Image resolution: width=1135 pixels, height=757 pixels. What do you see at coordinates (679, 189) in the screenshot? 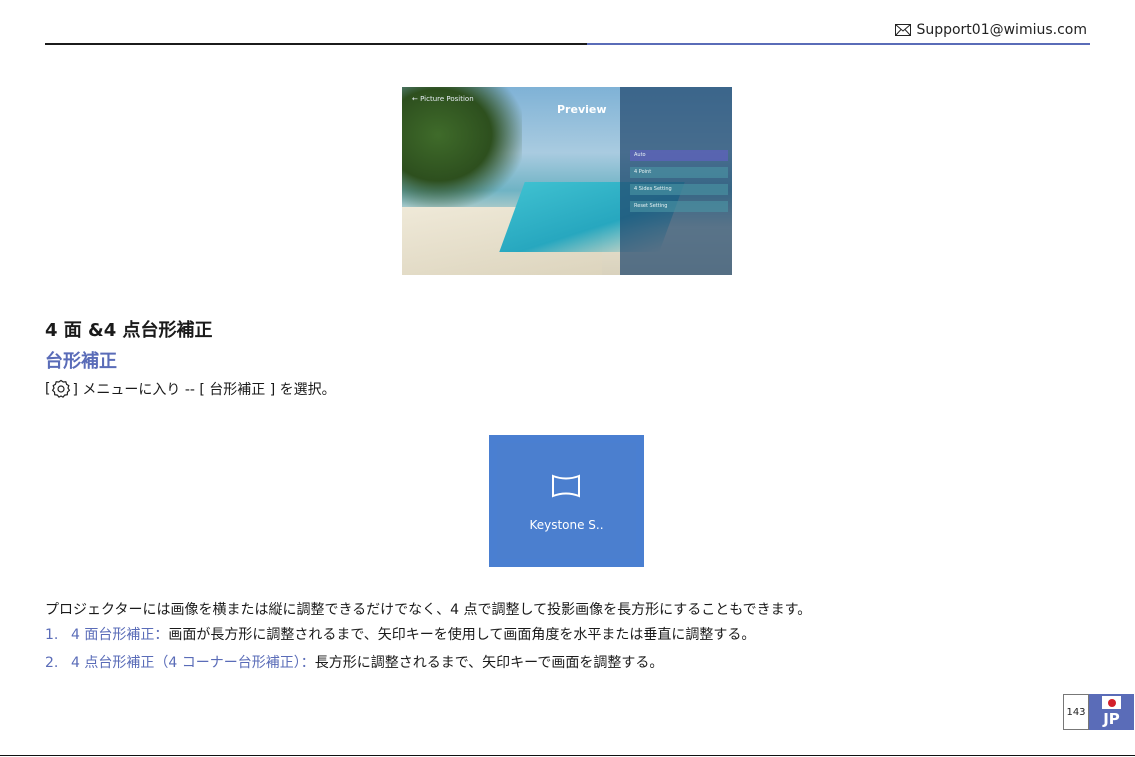
I see `preview-menu-item: 4 Sides Setting` at bounding box center [679, 189].